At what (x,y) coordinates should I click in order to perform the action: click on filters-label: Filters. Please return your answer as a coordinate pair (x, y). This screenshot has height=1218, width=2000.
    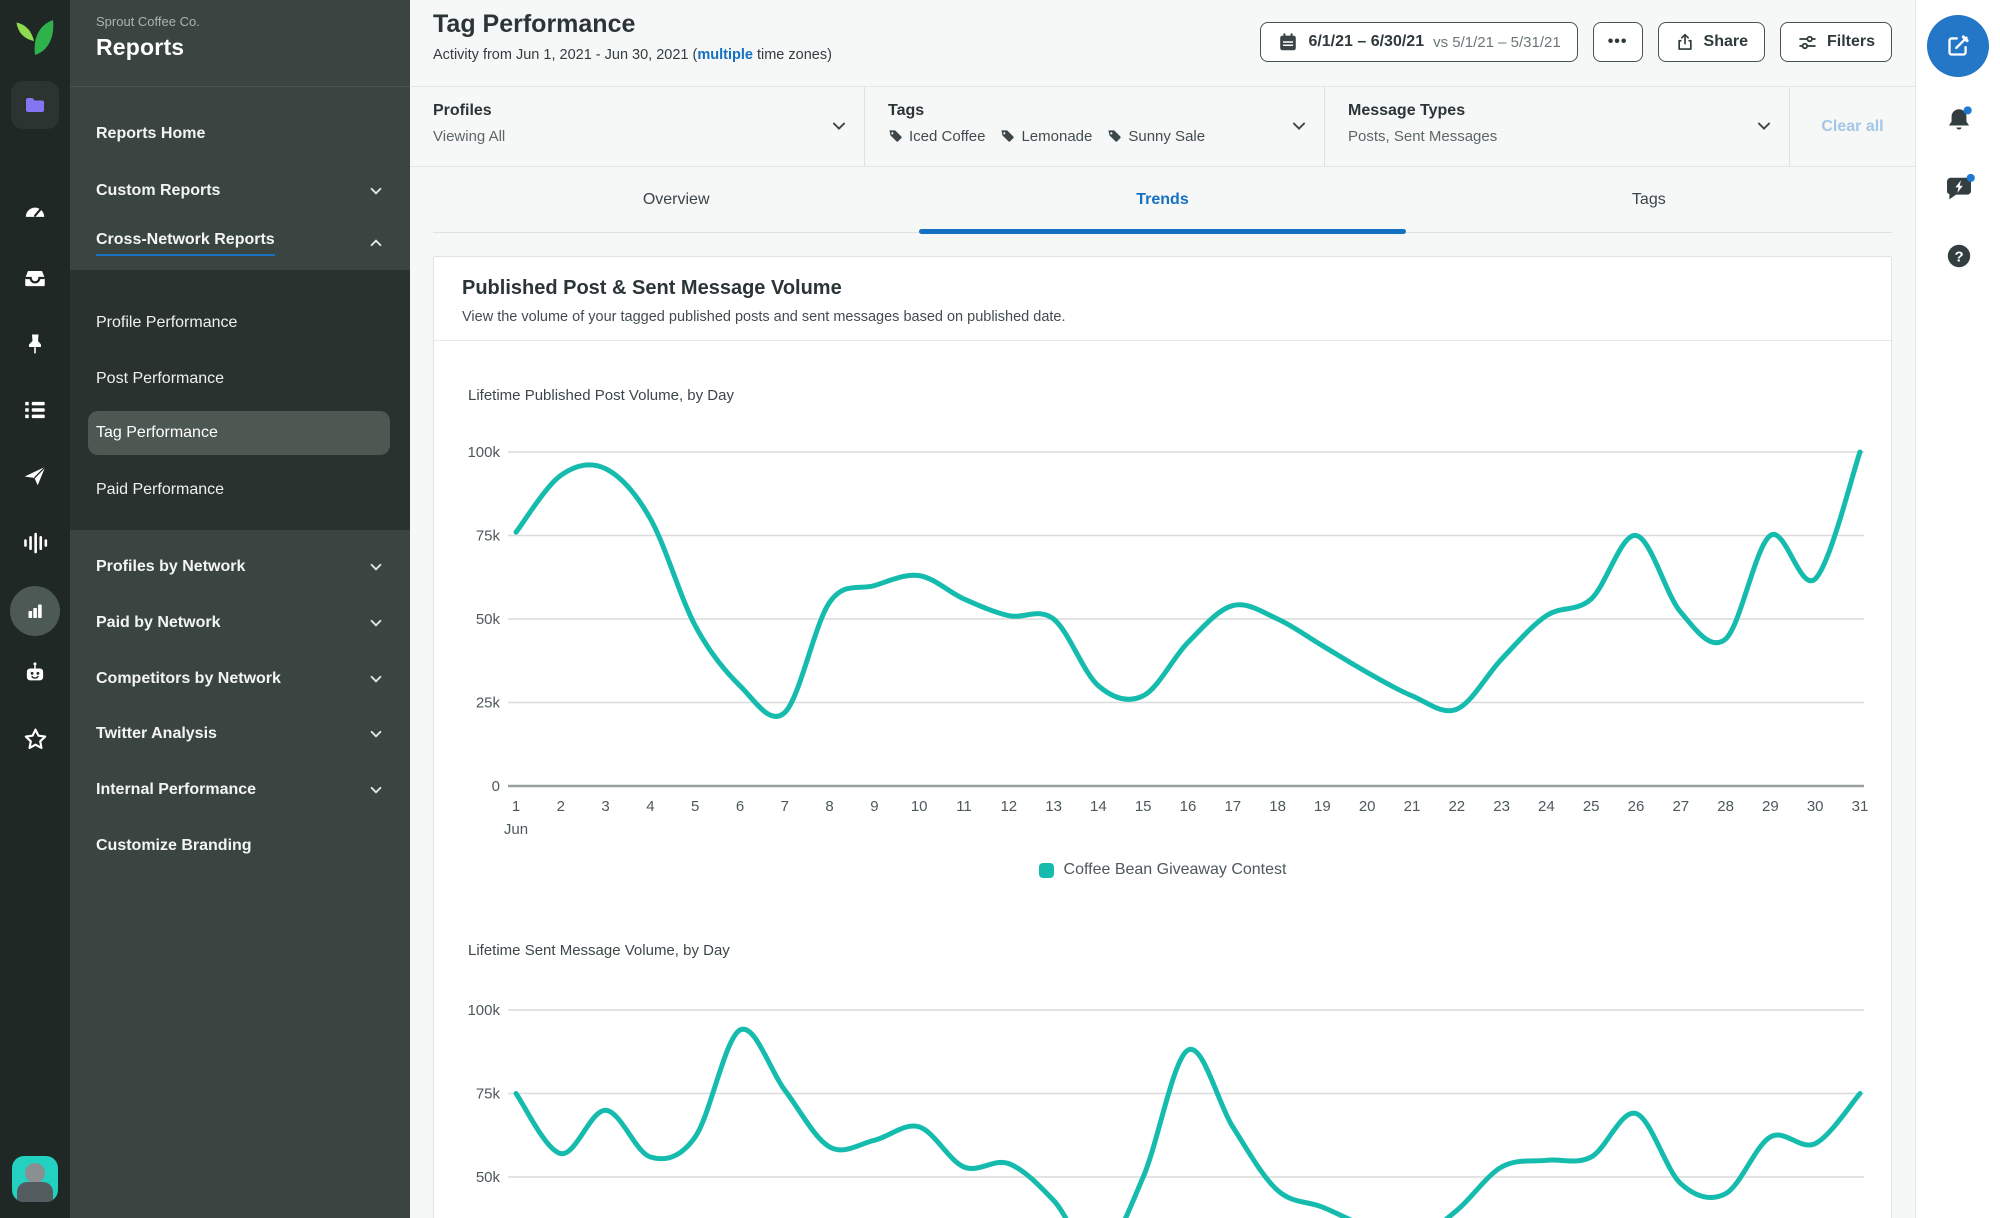
    Looking at the image, I should click on (1850, 41).